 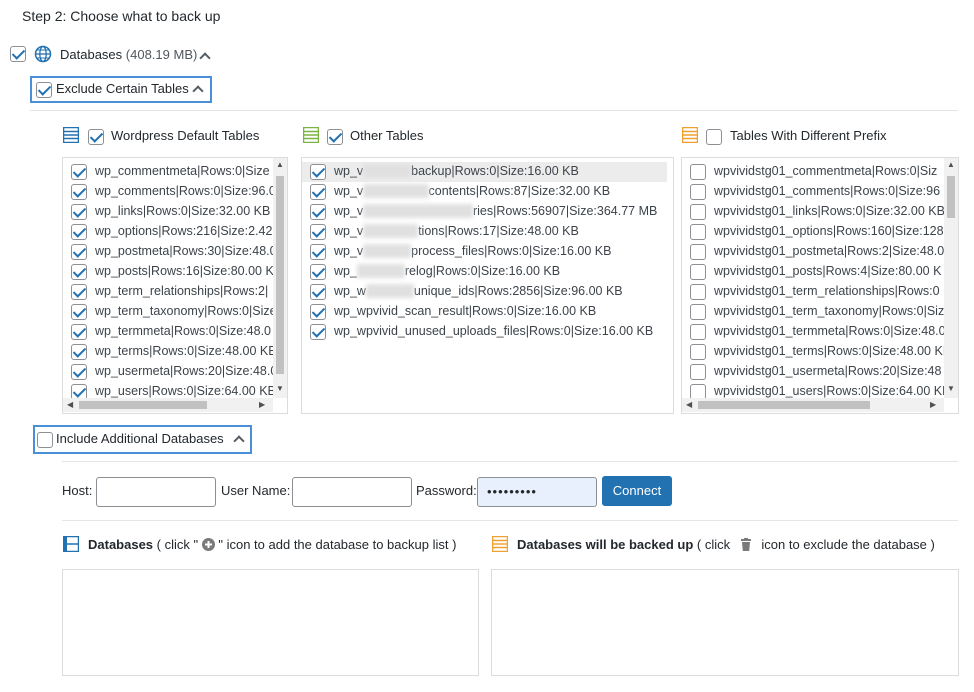 What do you see at coordinates (175, 192) in the screenshot?
I see `wordpress-table-row: wp_comments|Rows:0|Size:96.0` at bounding box center [175, 192].